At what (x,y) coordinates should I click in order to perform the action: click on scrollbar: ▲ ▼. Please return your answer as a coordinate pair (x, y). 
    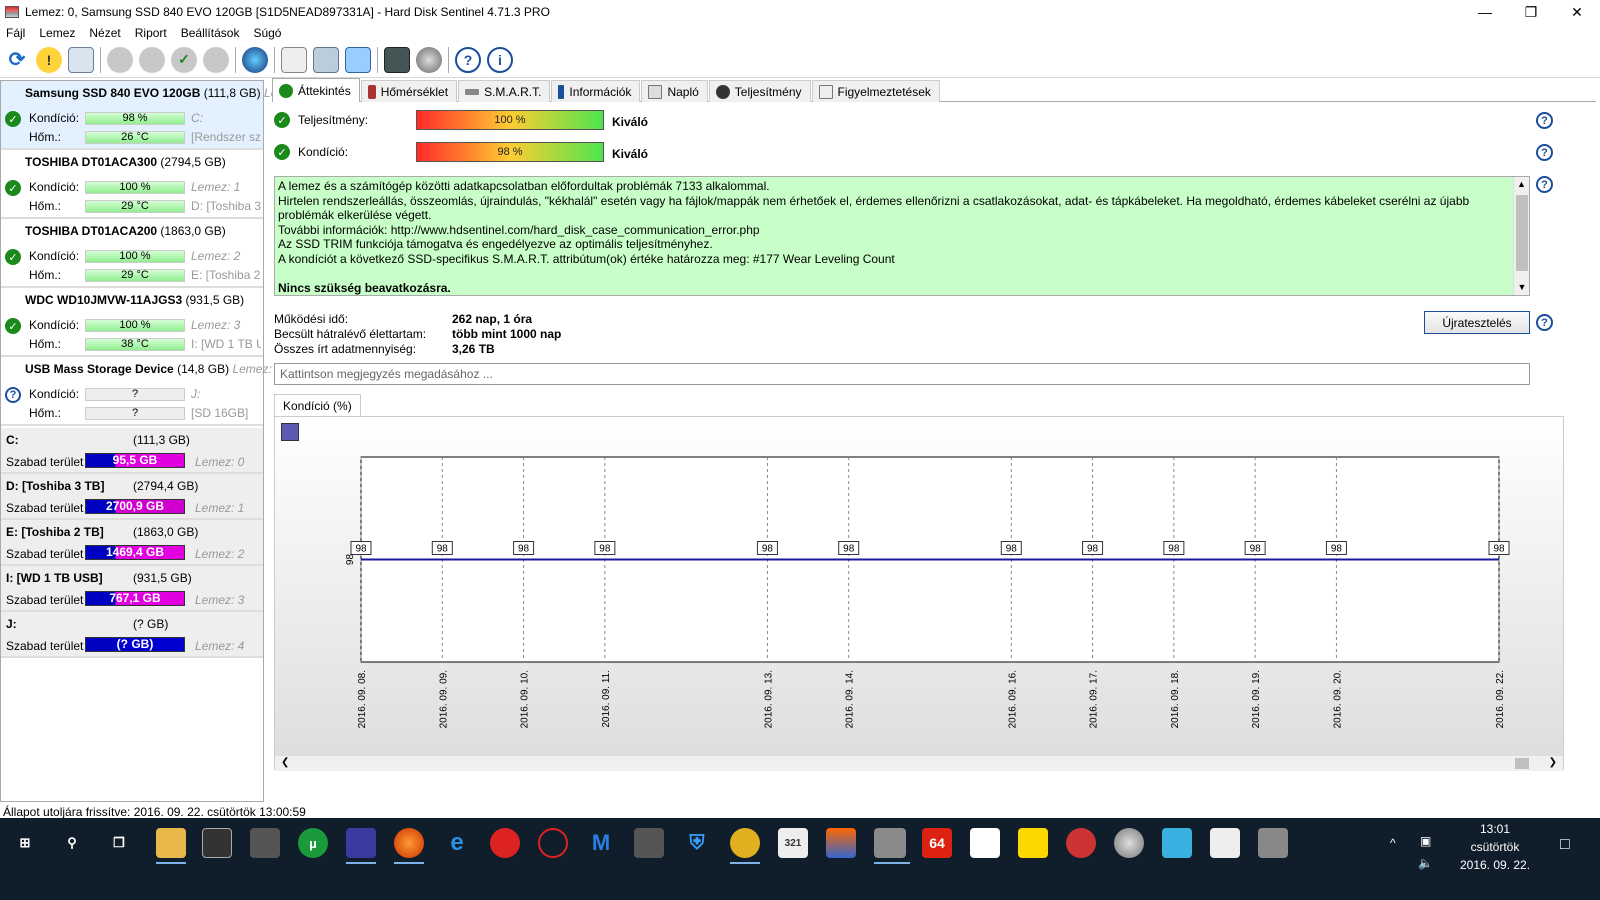
    Looking at the image, I should click on (1521, 236).